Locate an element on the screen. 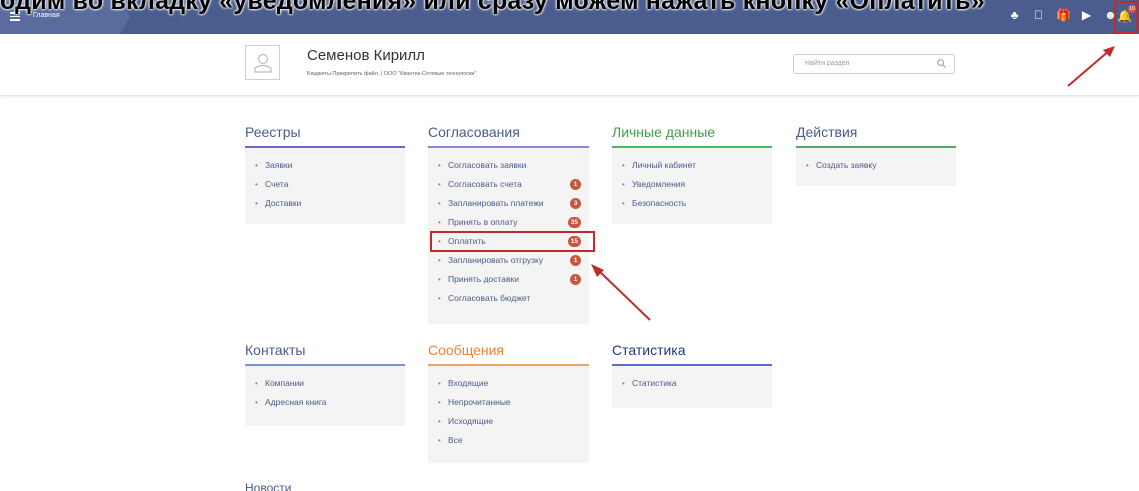 The height and width of the screenshot is (491, 1139). section-list: Компании Адресная книга is located at coordinates (325, 395).